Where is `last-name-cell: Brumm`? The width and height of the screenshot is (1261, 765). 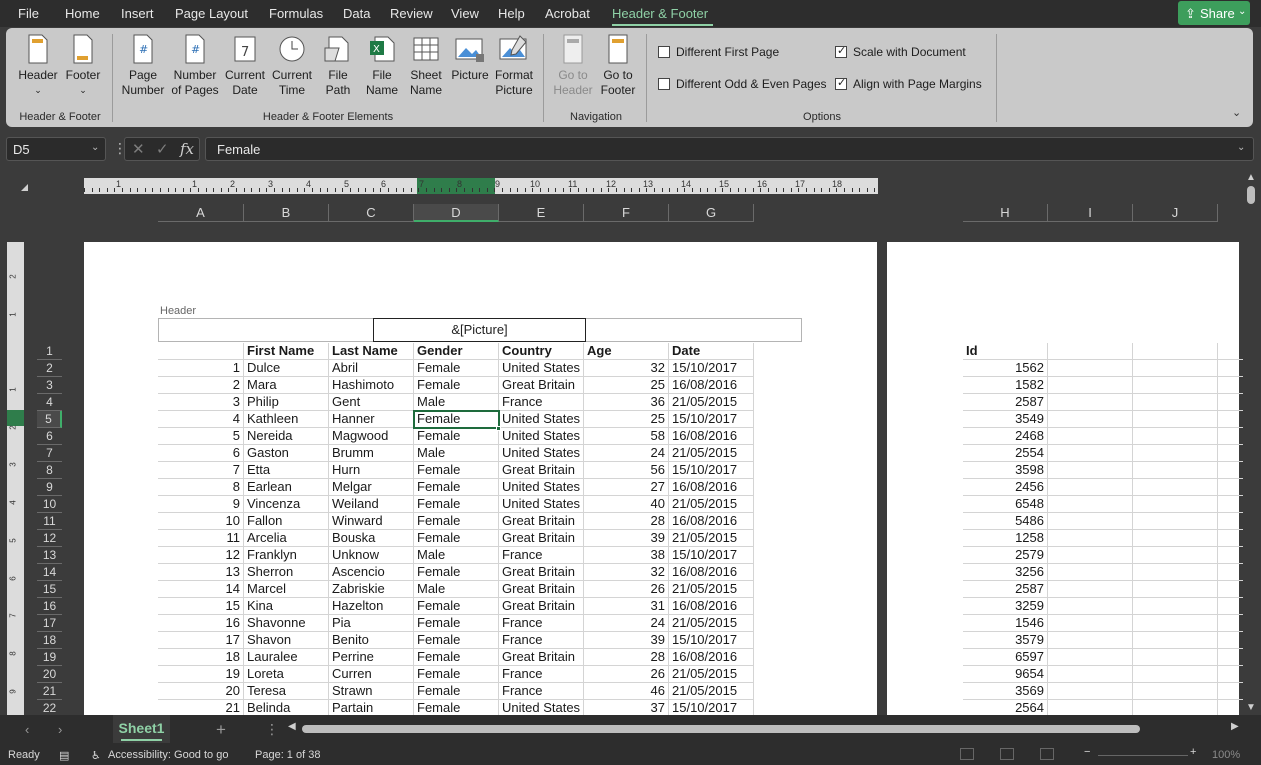
last-name-cell: Brumm is located at coordinates (371, 453).